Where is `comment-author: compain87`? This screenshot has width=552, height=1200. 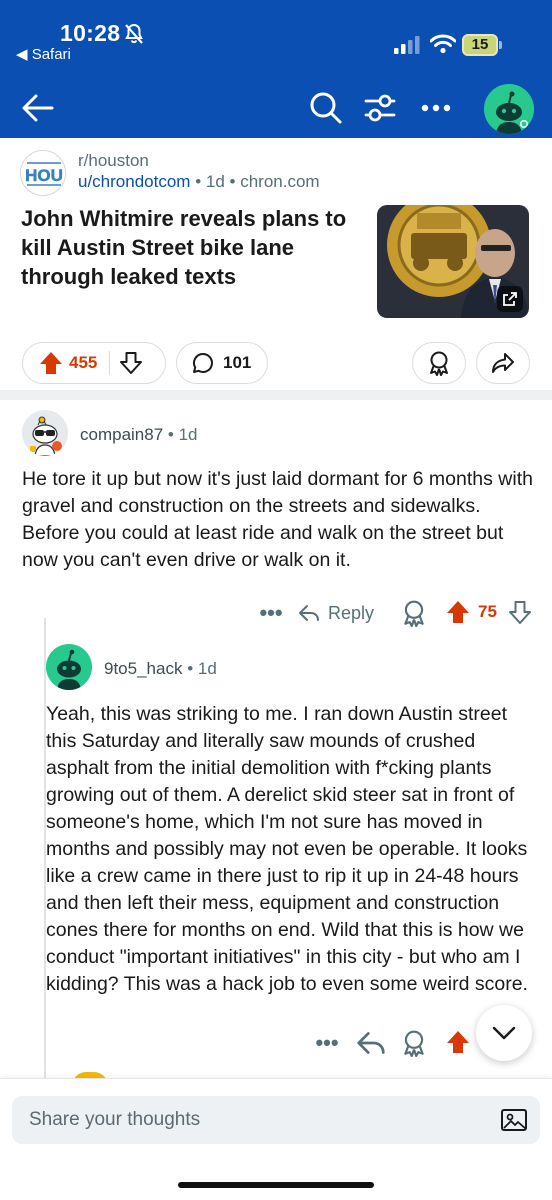
comment-author: compain87 is located at coordinates (121, 434).